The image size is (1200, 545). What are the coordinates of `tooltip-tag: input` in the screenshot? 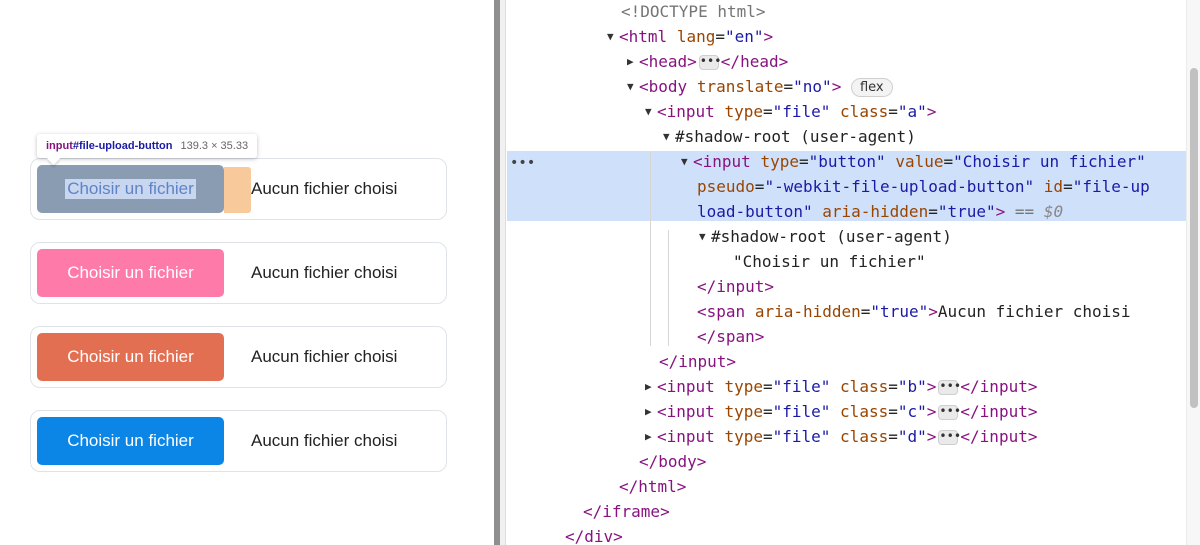 It's located at (59, 146).